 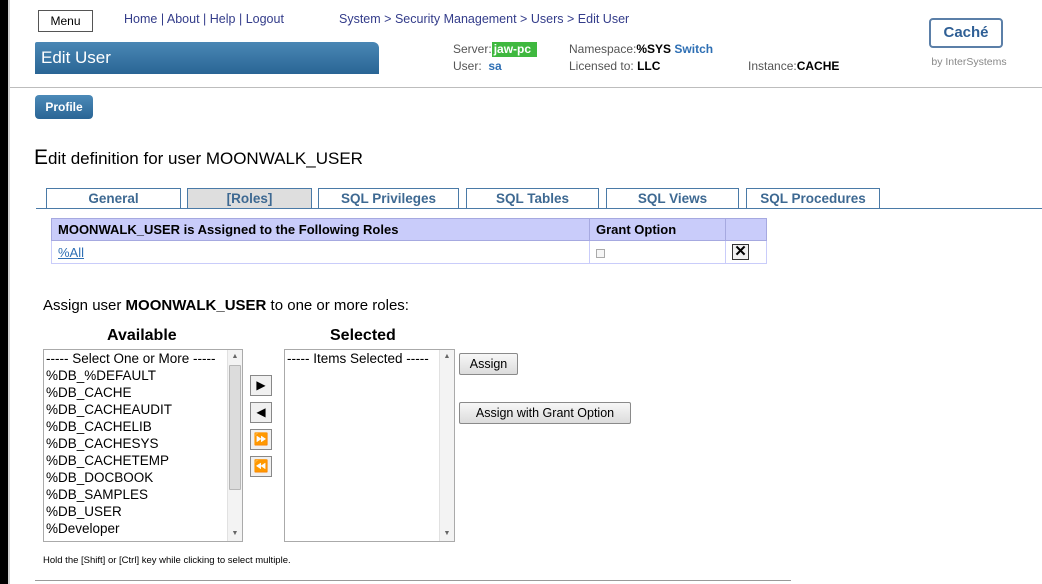 What do you see at coordinates (41, 157) in the screenshot?
I see `page-title-initial: E` at bounding box center [41, 157].